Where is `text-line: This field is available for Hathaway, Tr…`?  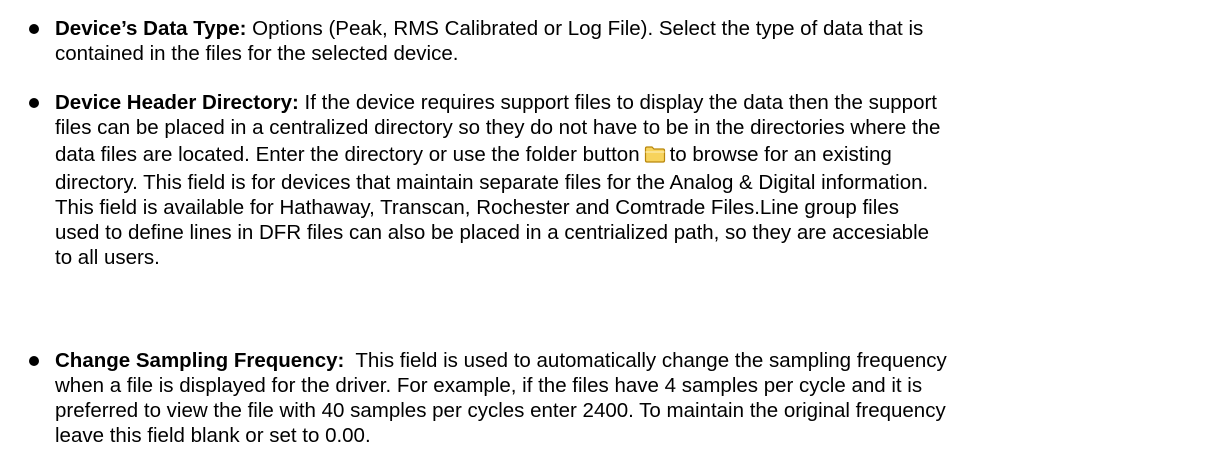
text-line: This field is available for Hathaway, Tr… is located at coordinates (477, 207).